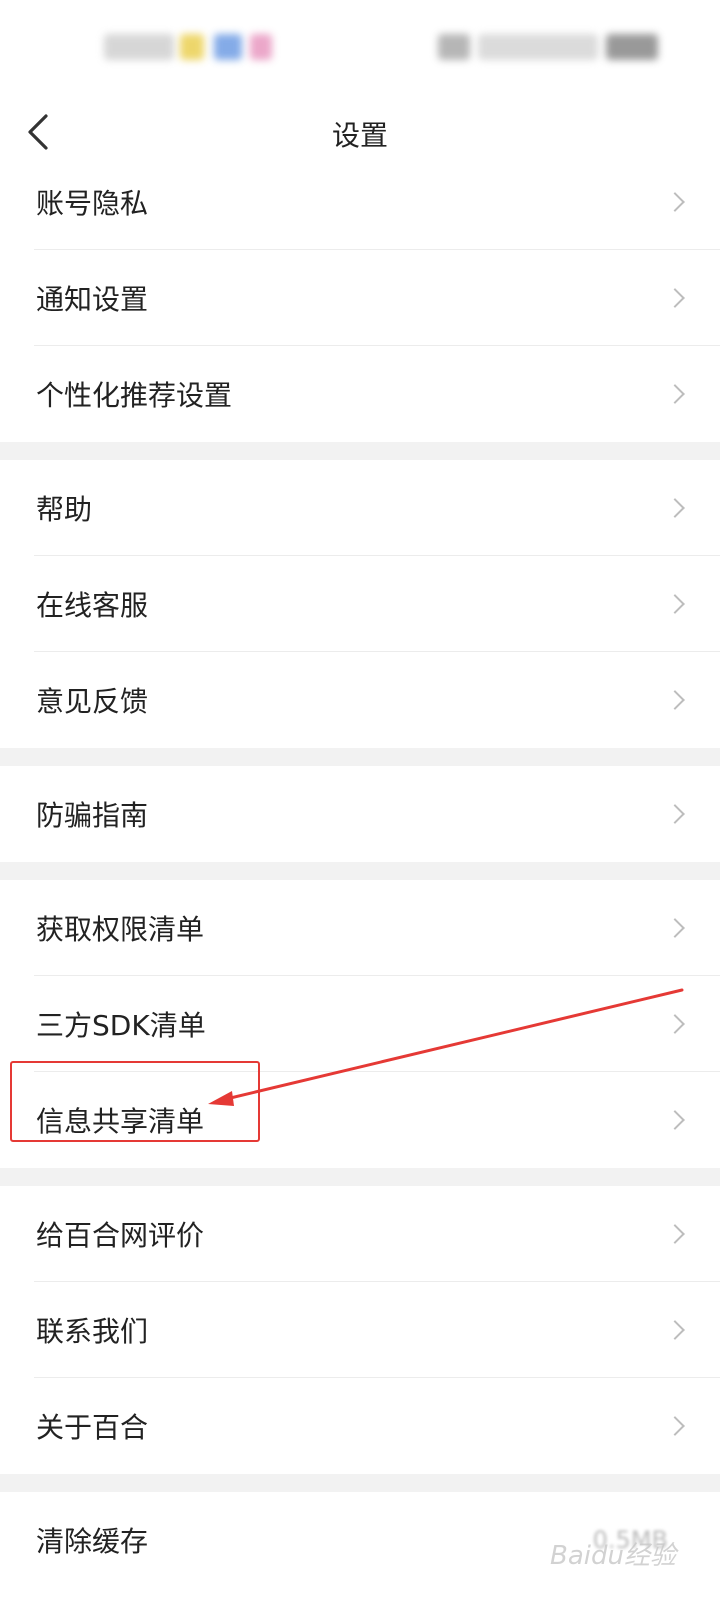 This screenshot has width=720, height=1600. I want to click on settings-item-permission-list: 获取权限清单, so click(360, 928).